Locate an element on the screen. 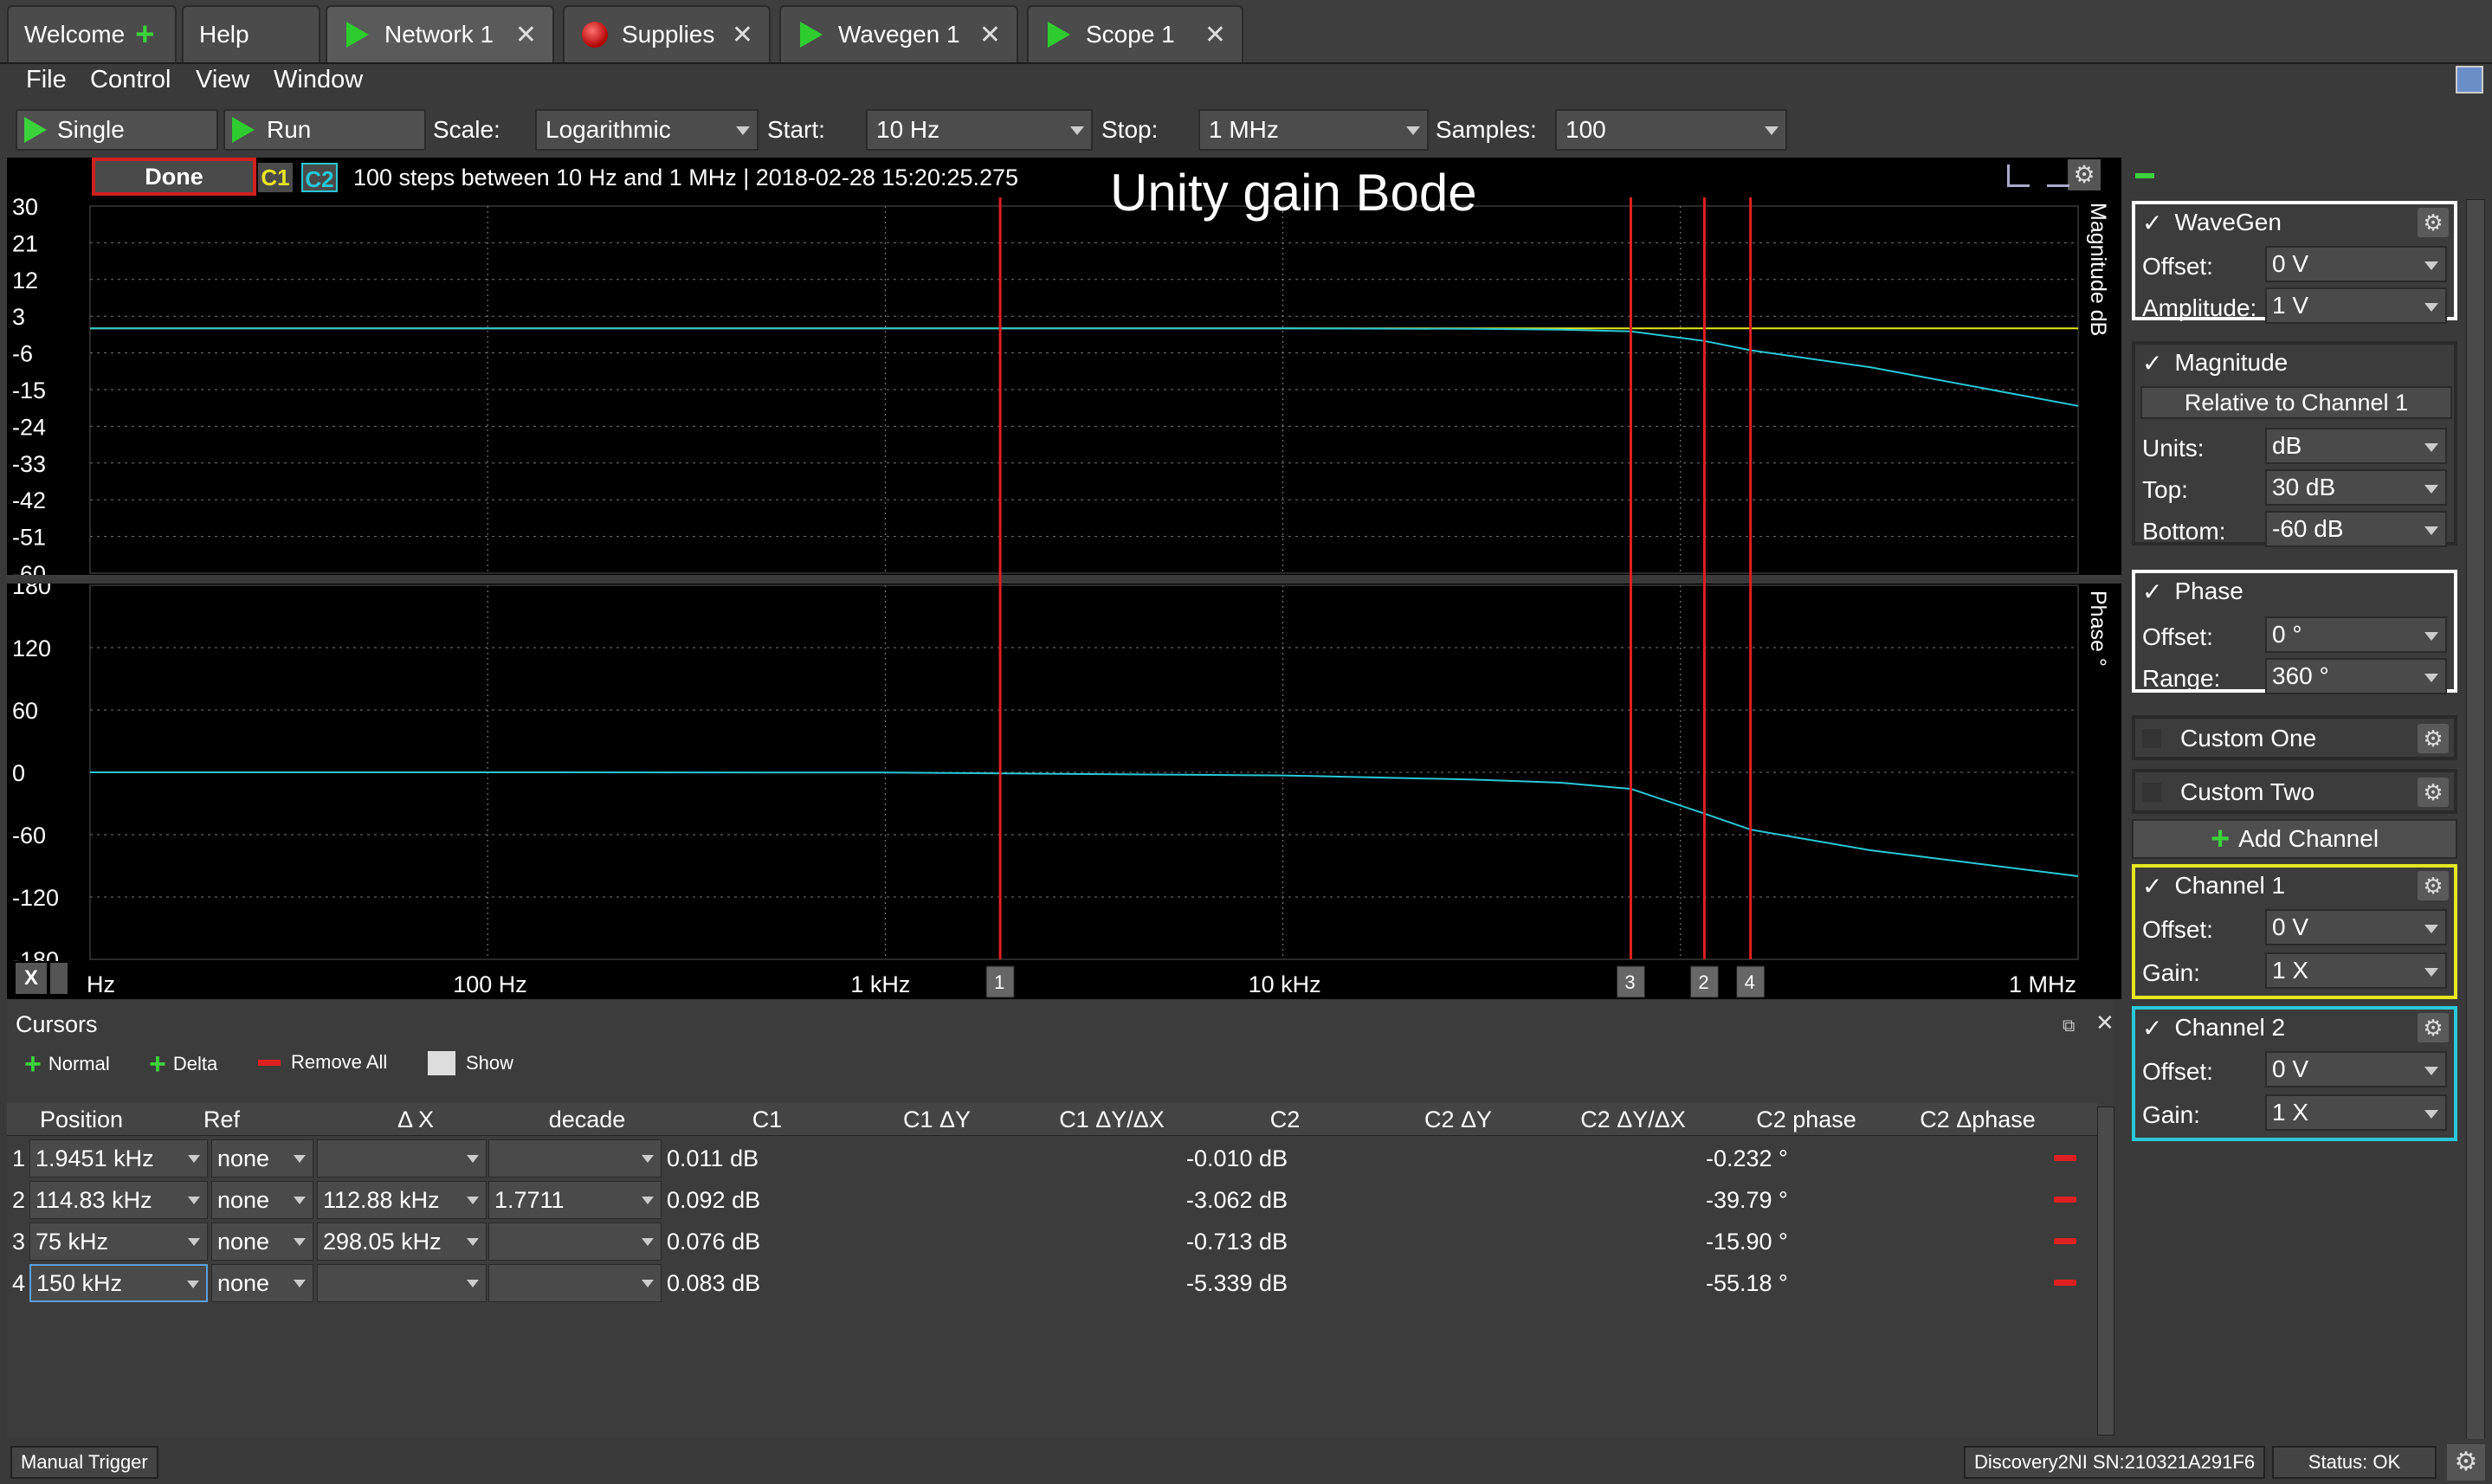  side-scrollbar is located at coordinates (2475, 820).